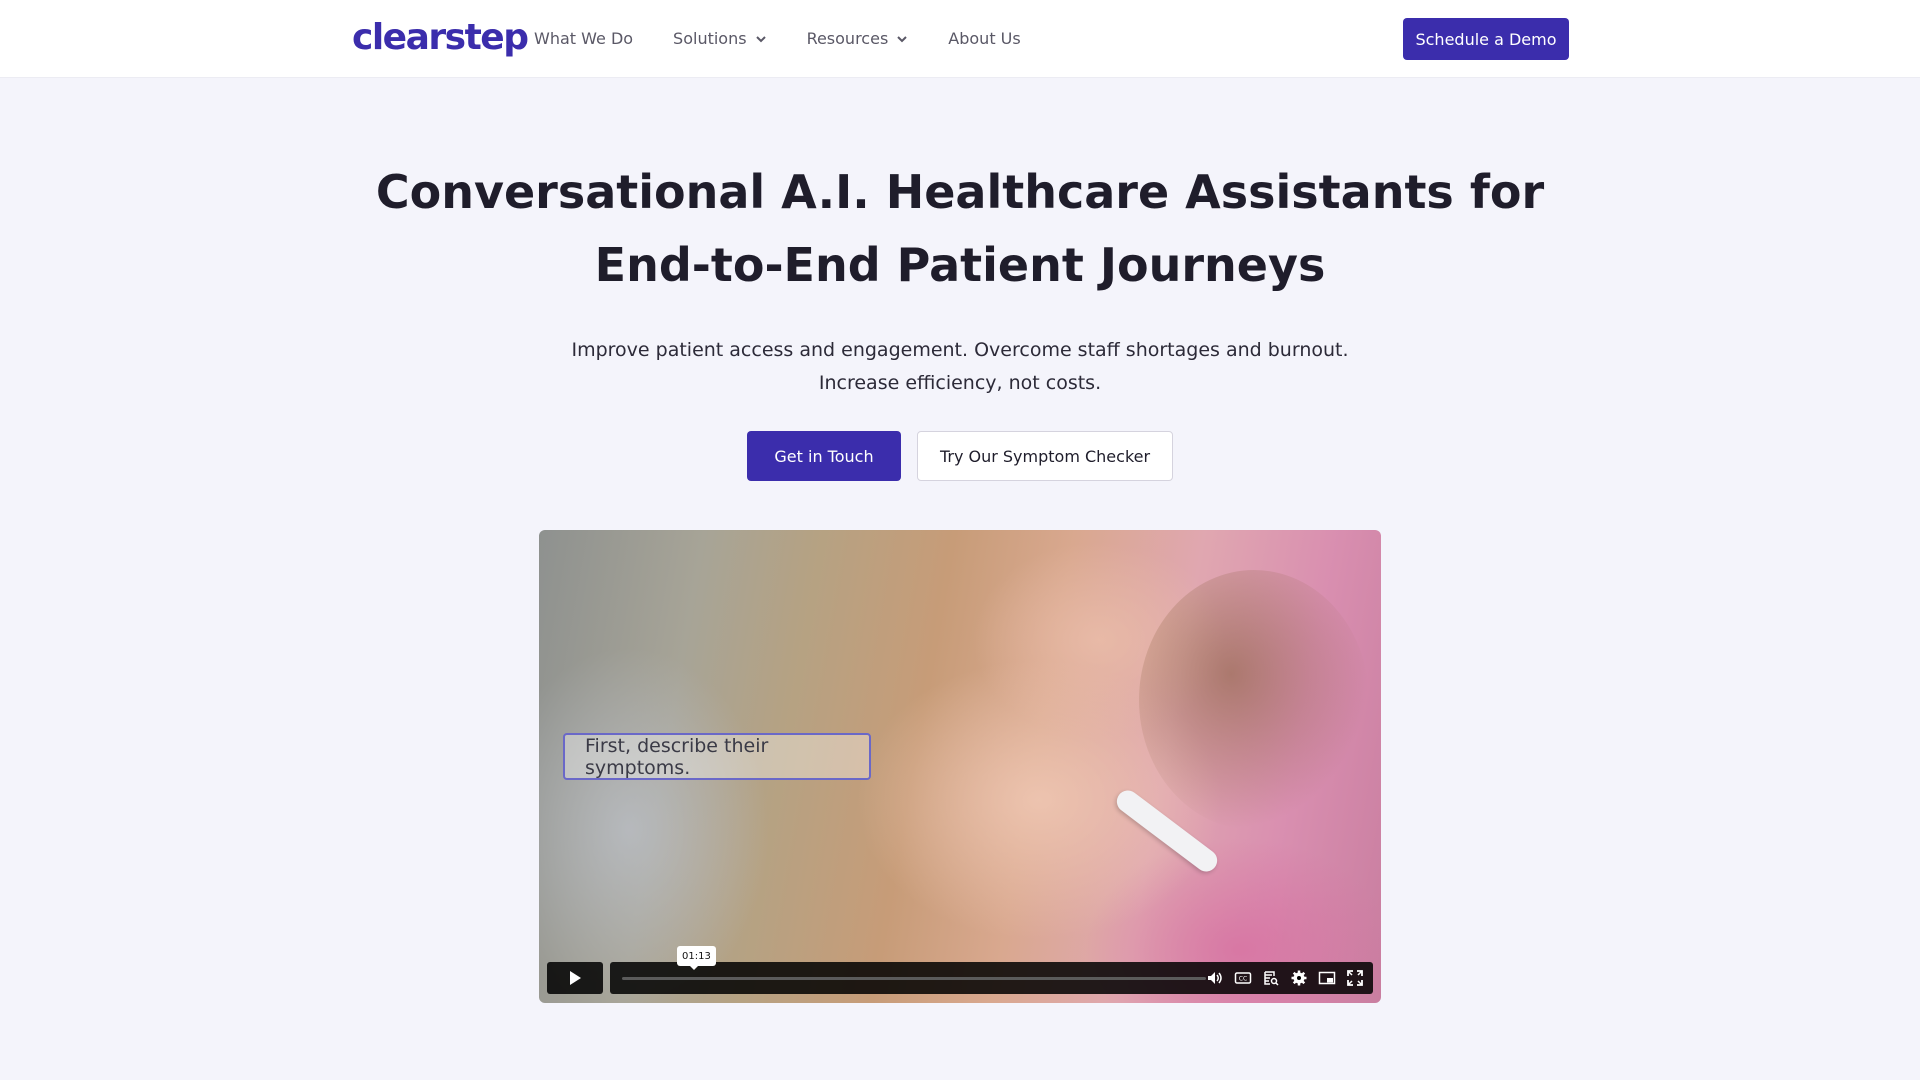  Describe the element at coordinates (991, 970) in the screenshot. I see `control-bar: 01:13 CC` at that location.